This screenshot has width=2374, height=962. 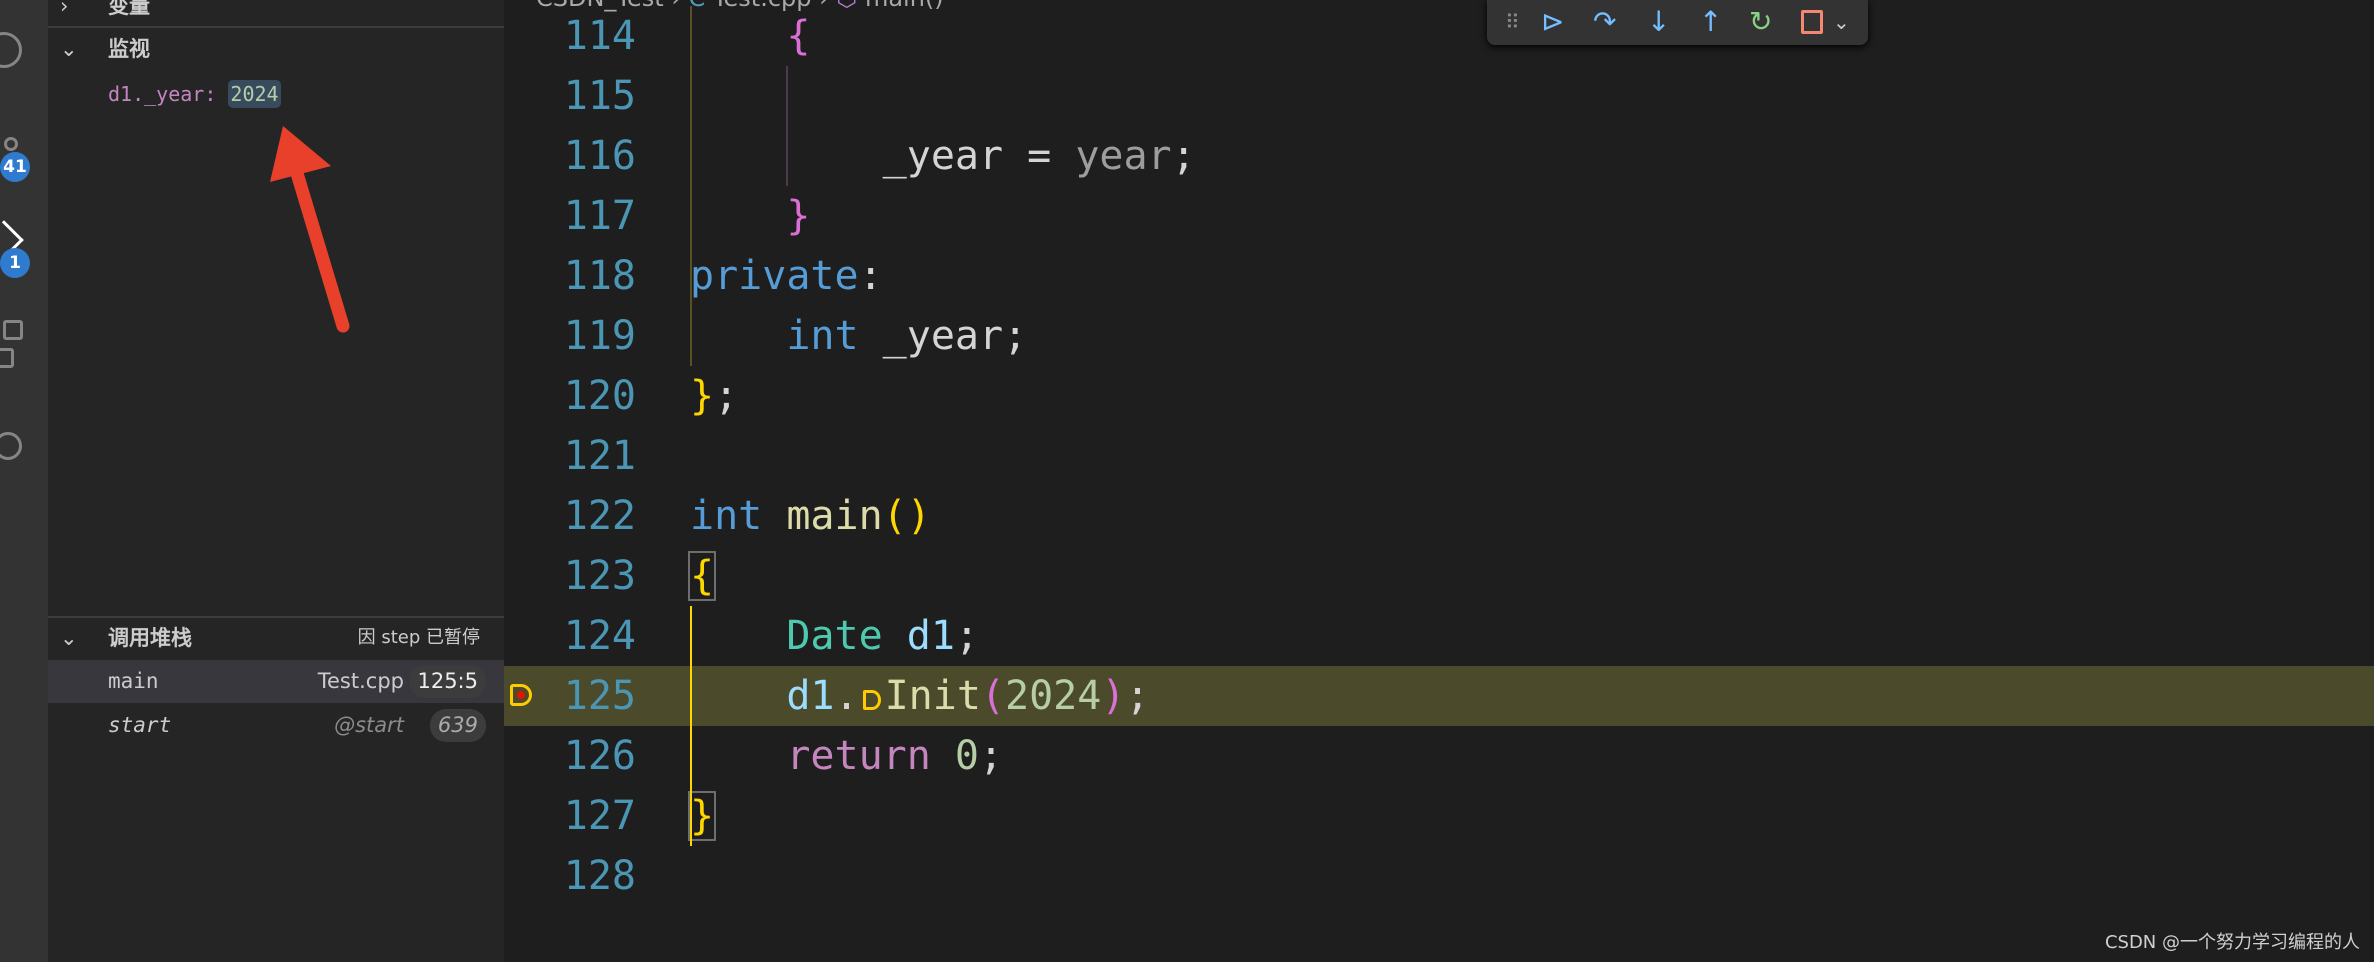 What do you see at coordinates (310, 229) in the screenshot?
I see `annotation-arrow` at bounding box center [310, 229].